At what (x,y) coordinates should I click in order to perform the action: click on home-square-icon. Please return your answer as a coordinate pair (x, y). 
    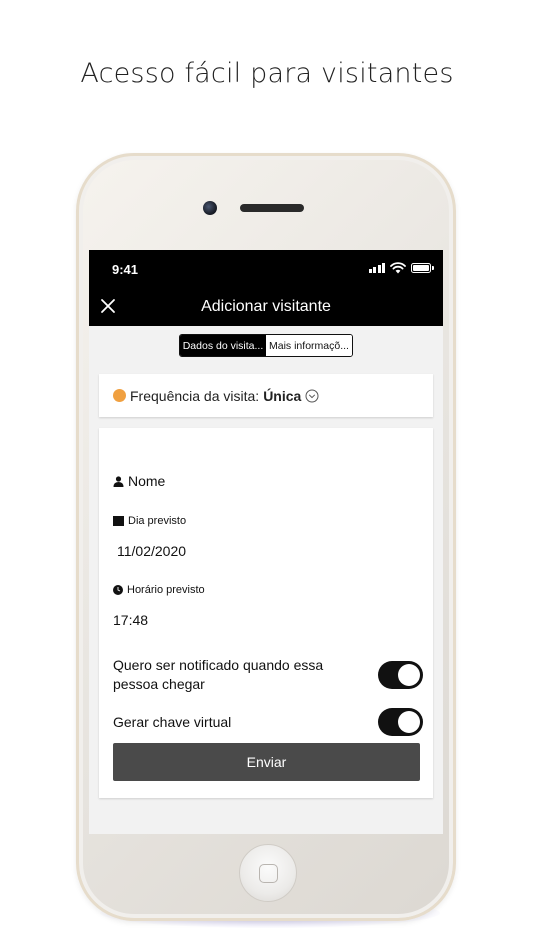
    Looking at the image, I should click on (268, 873).